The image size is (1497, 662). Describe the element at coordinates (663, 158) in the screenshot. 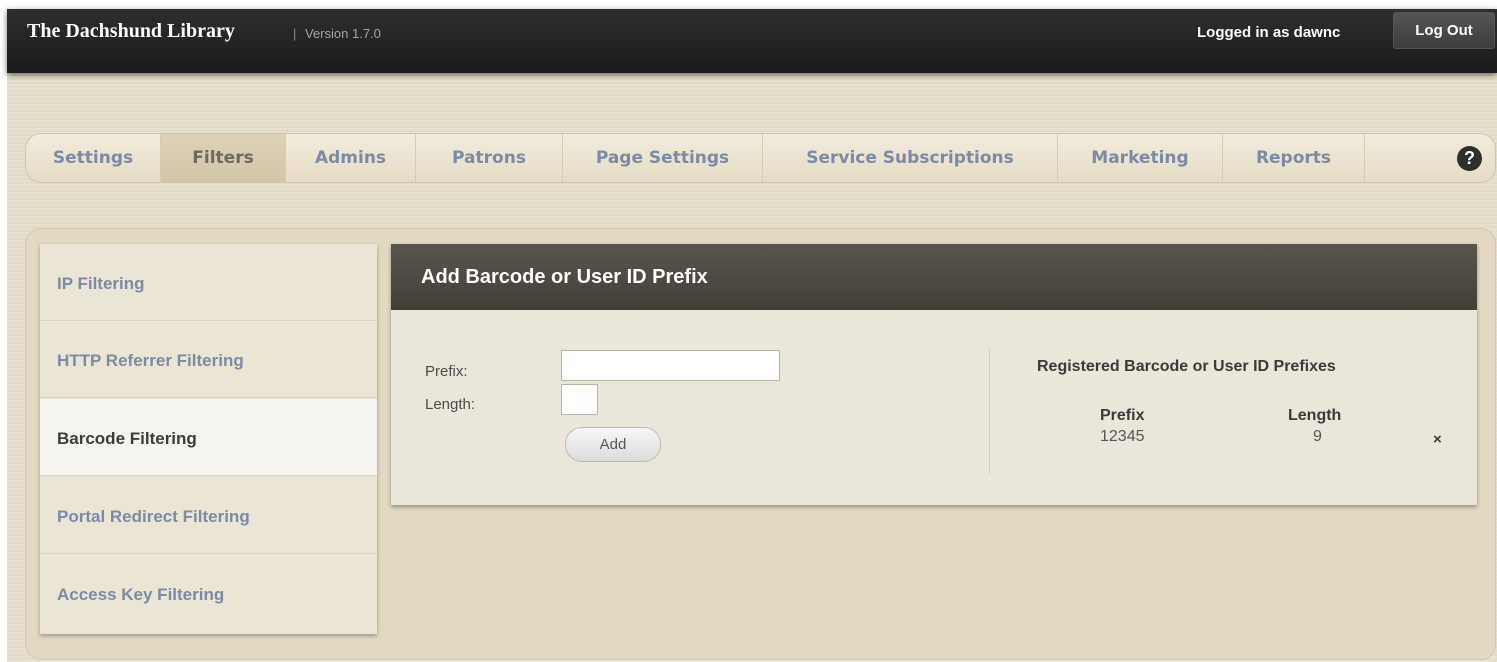

I see `tab-page-settings: Page Settings` at that location.